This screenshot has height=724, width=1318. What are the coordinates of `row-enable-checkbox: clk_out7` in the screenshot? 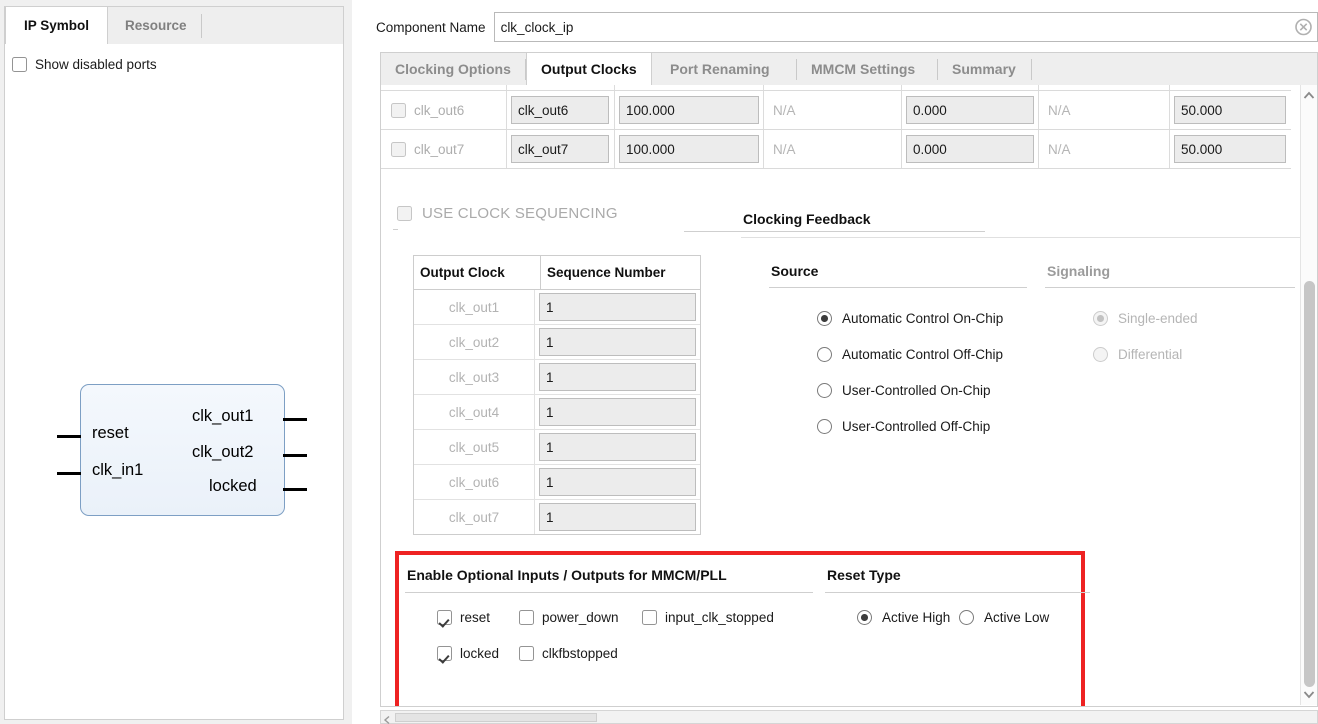 It's located at (427, 149).